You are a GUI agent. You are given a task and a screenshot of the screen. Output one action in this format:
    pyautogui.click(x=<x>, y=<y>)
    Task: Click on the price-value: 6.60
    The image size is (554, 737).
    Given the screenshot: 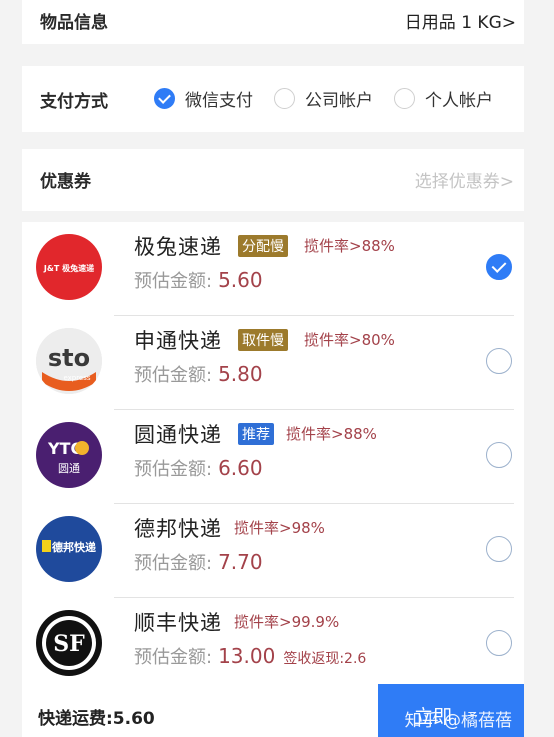 What is the action you would take?
    pyautogui.click(x=240, y=468)
    